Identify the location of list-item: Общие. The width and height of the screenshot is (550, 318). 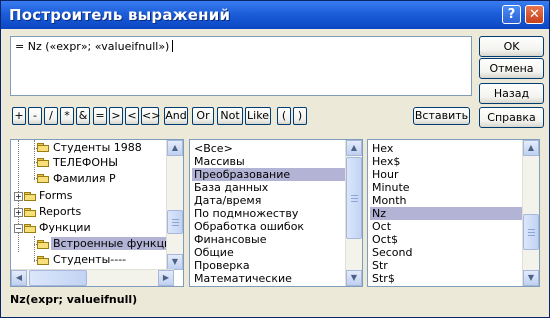
(214, 252).